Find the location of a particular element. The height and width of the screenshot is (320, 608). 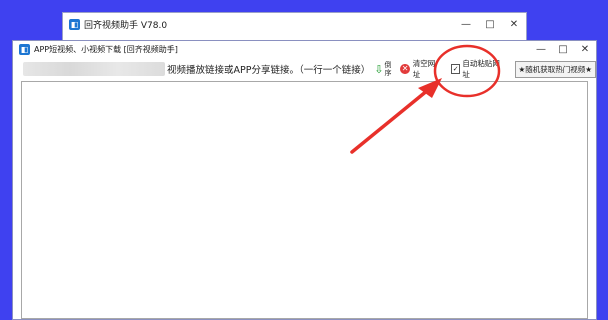

clear-icon: ✕ is located at coordinates (405, 69).